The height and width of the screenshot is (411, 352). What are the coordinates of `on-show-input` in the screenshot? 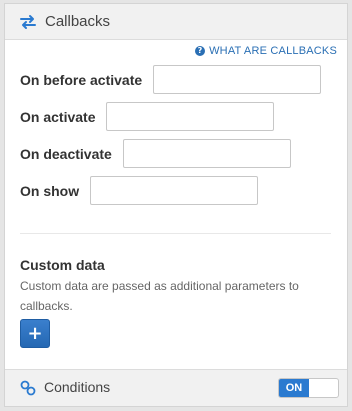 It's located at (174, 190).